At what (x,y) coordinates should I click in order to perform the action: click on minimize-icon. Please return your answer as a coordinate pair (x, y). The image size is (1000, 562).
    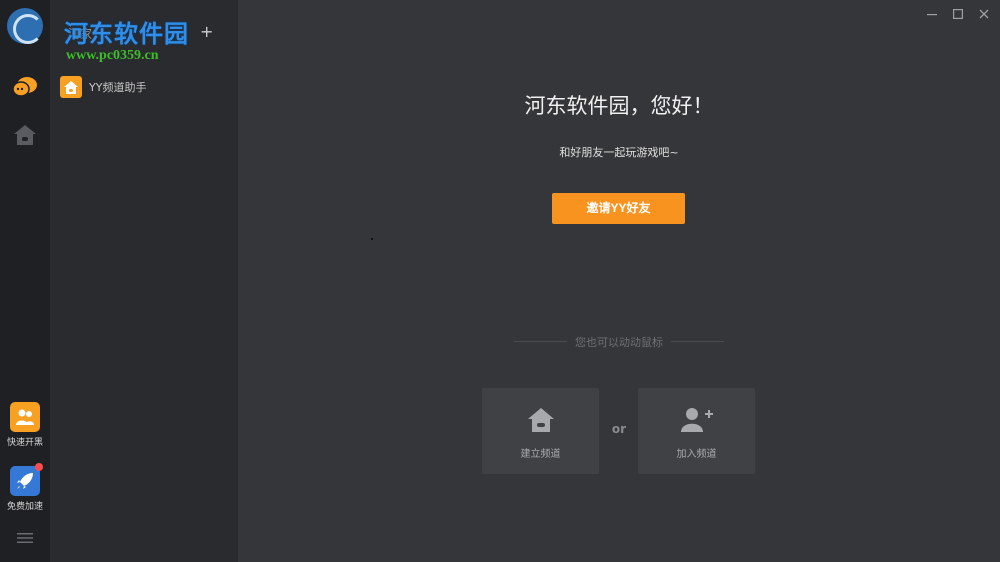
    Looking at the image, I should click on (932, 14).